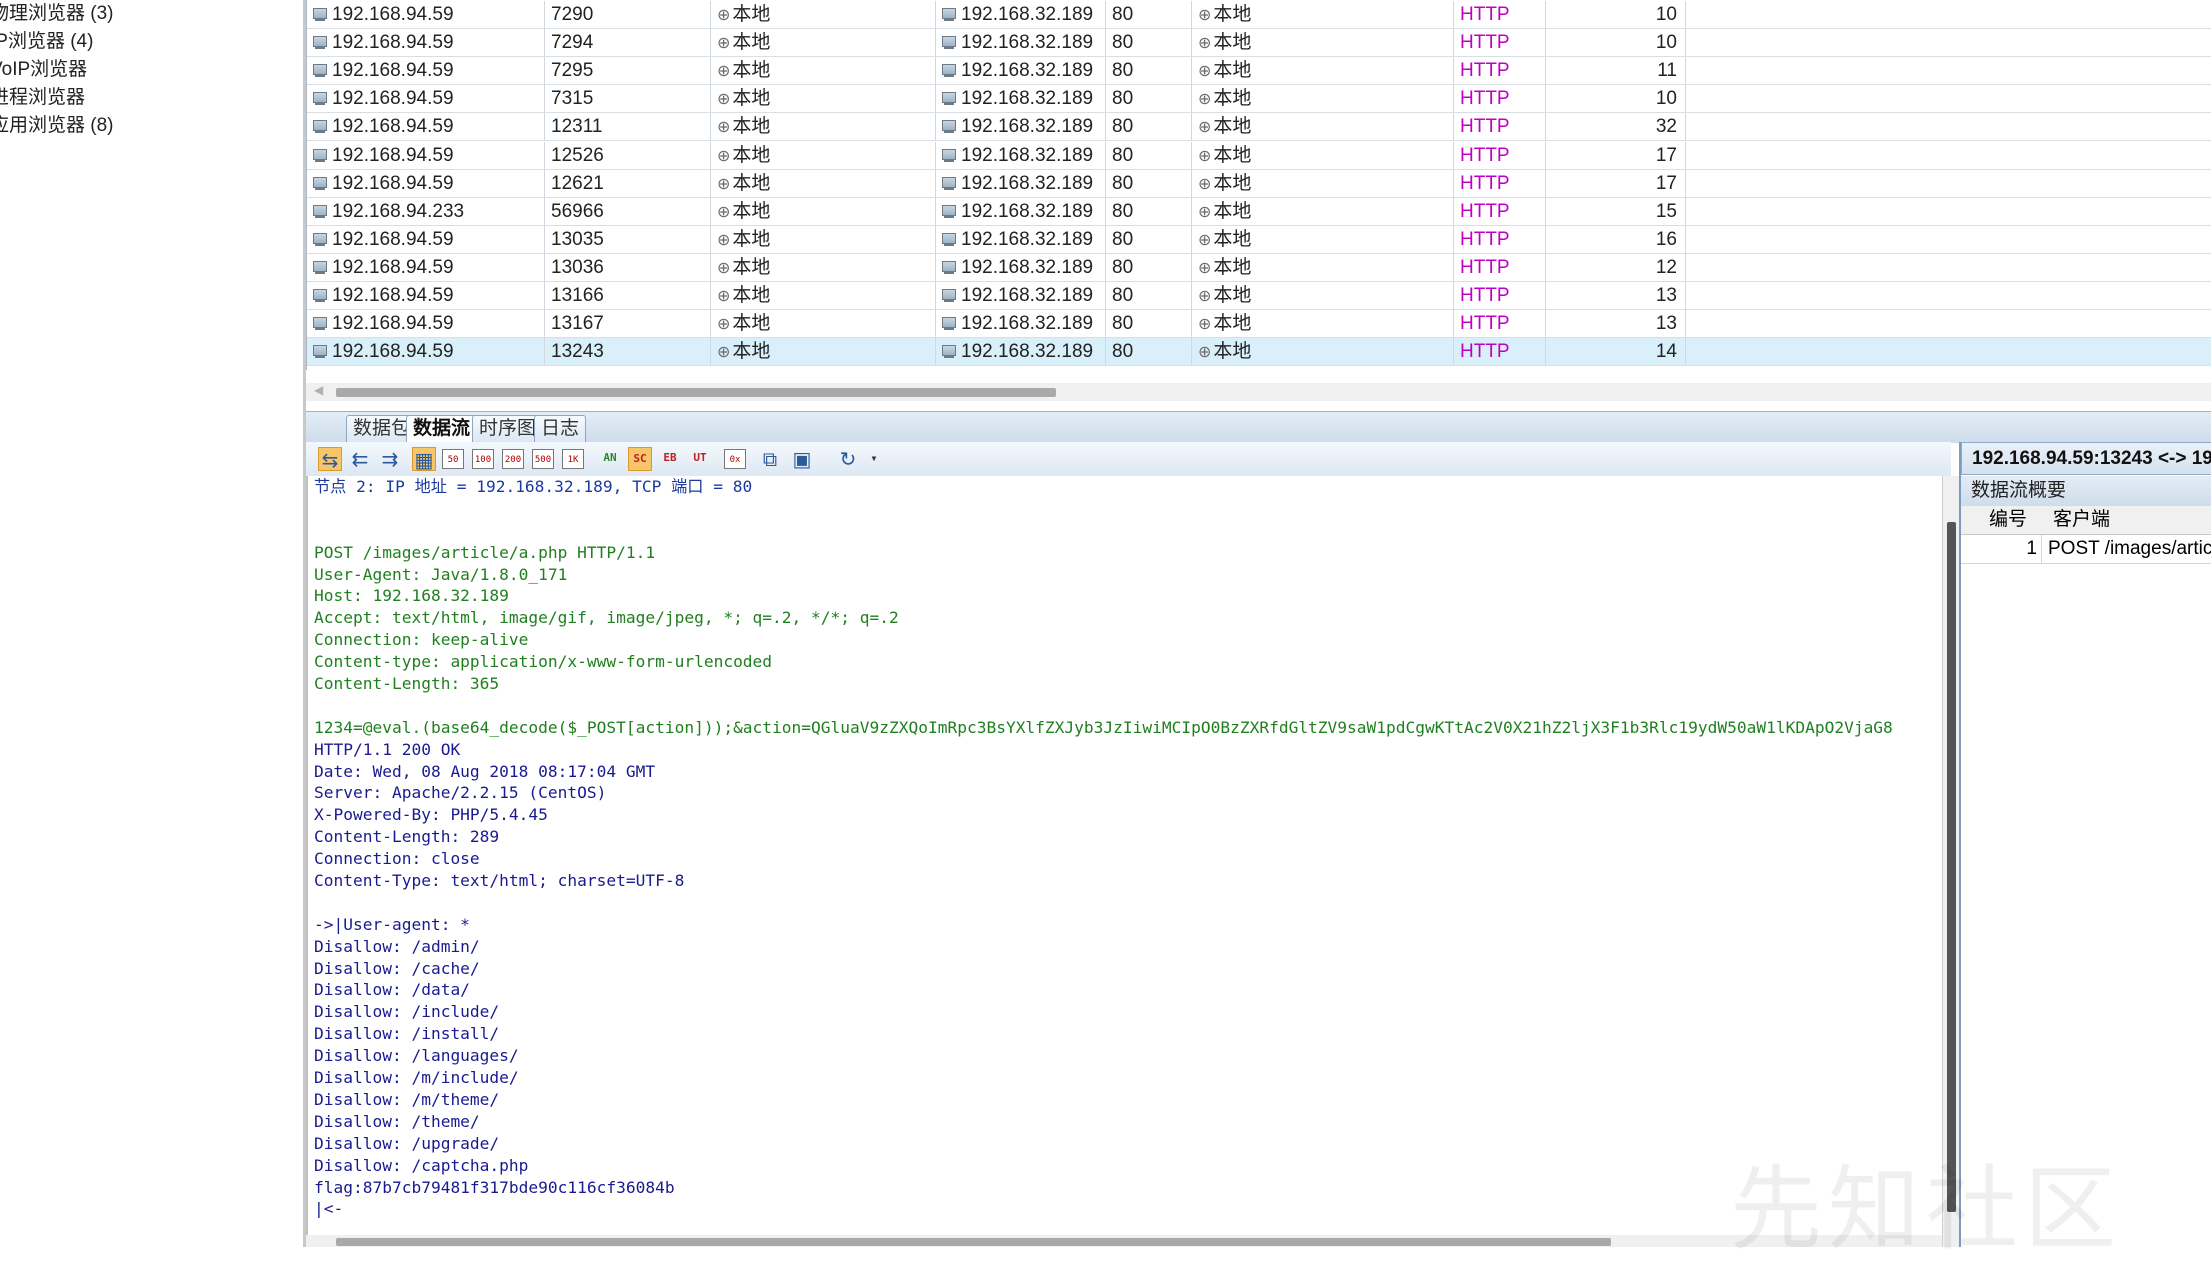  Describe the element at coordinates (390, 459) in the screenshot. I see `swap-right-icon: ⇉` at that location.